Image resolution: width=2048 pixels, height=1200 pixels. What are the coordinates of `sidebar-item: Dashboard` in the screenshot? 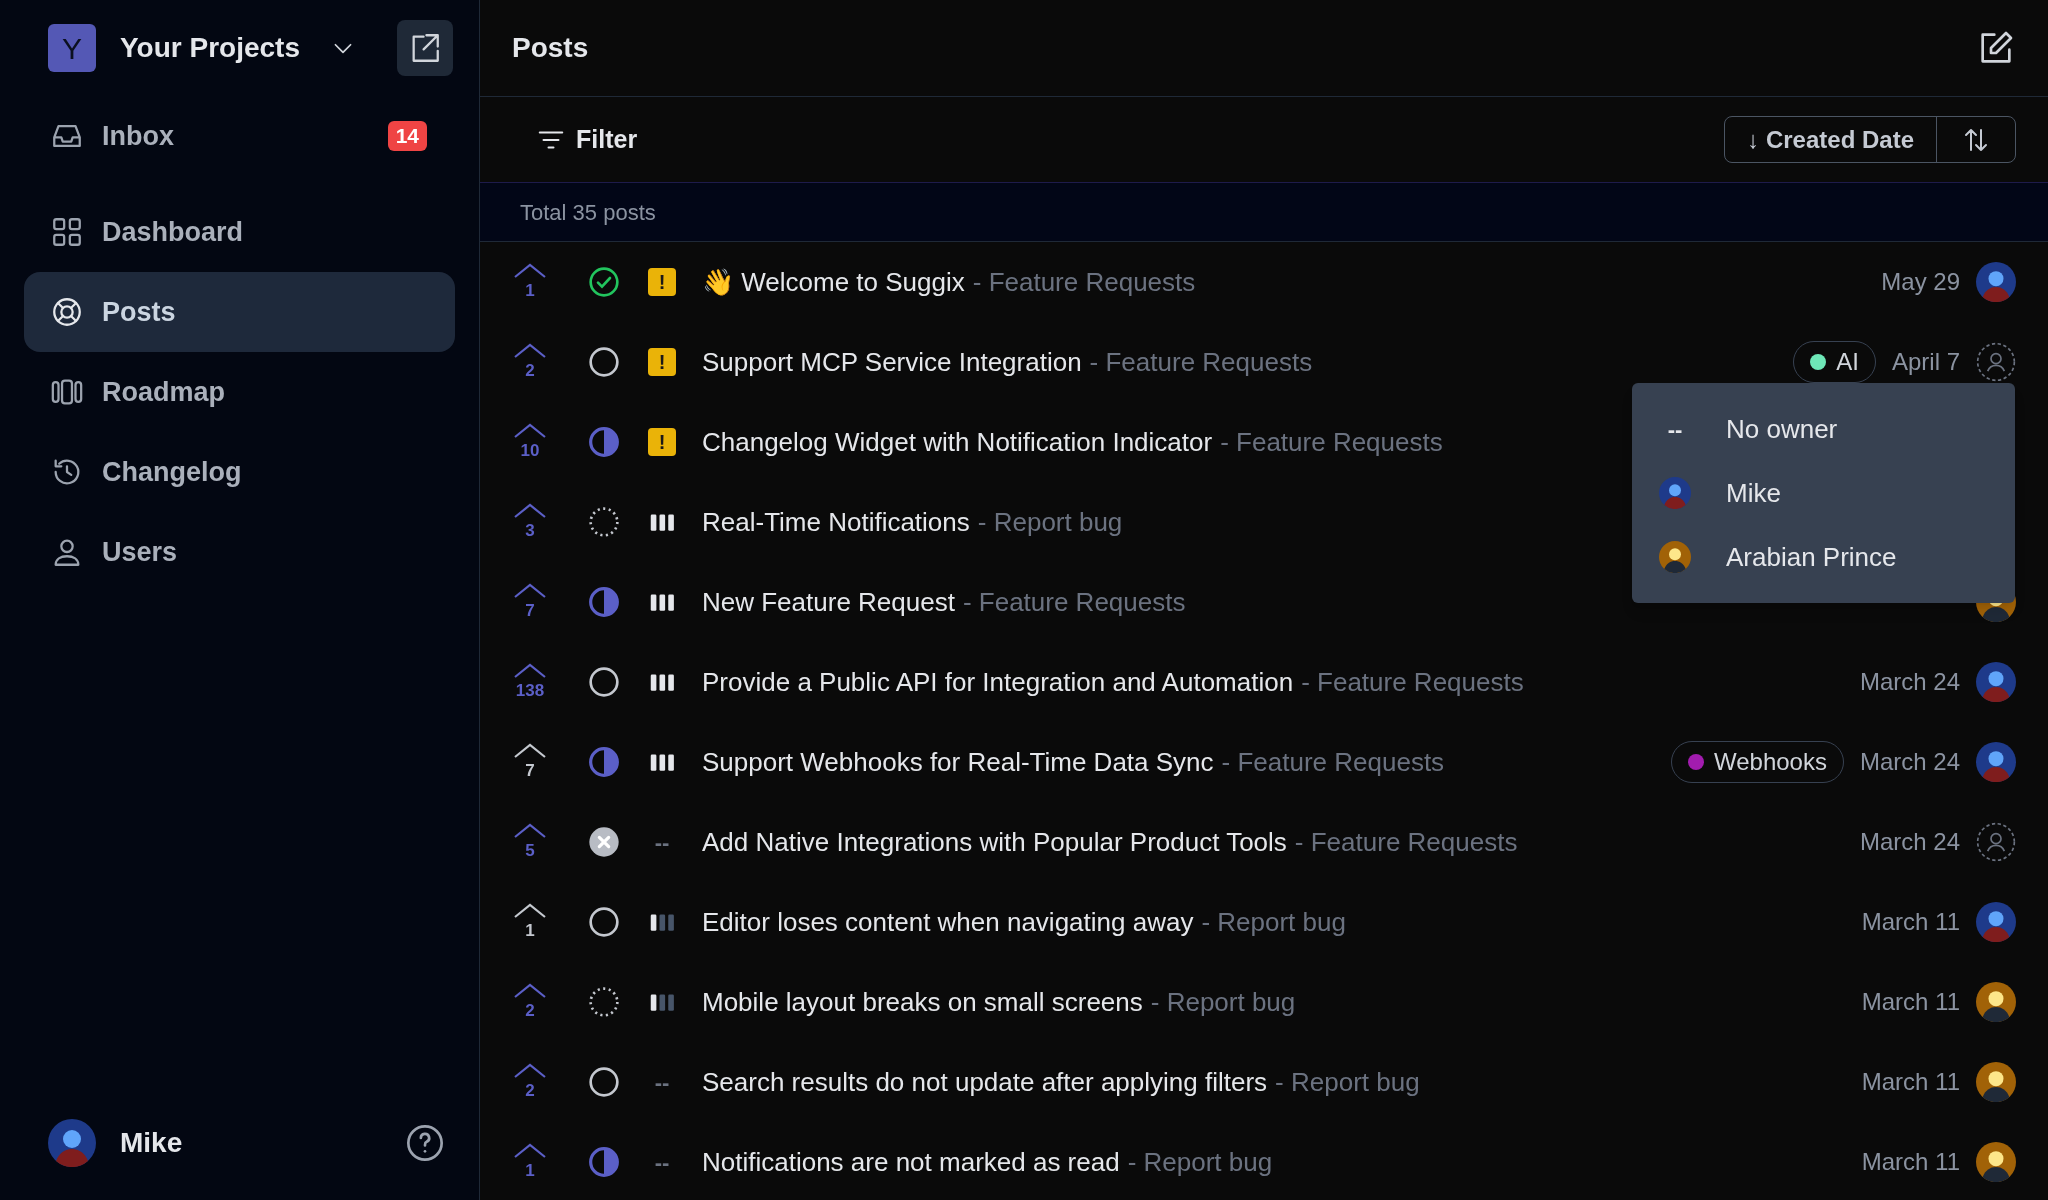 It's located at (239, 232).